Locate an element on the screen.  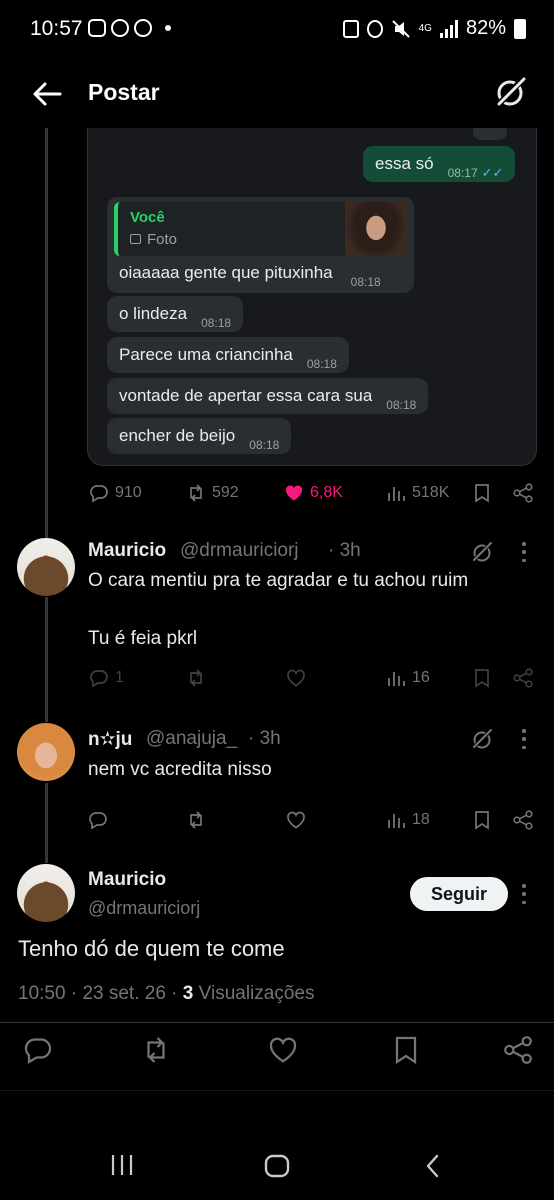
author-handle: @drmauriciorj is located at coordinates (144, 908).